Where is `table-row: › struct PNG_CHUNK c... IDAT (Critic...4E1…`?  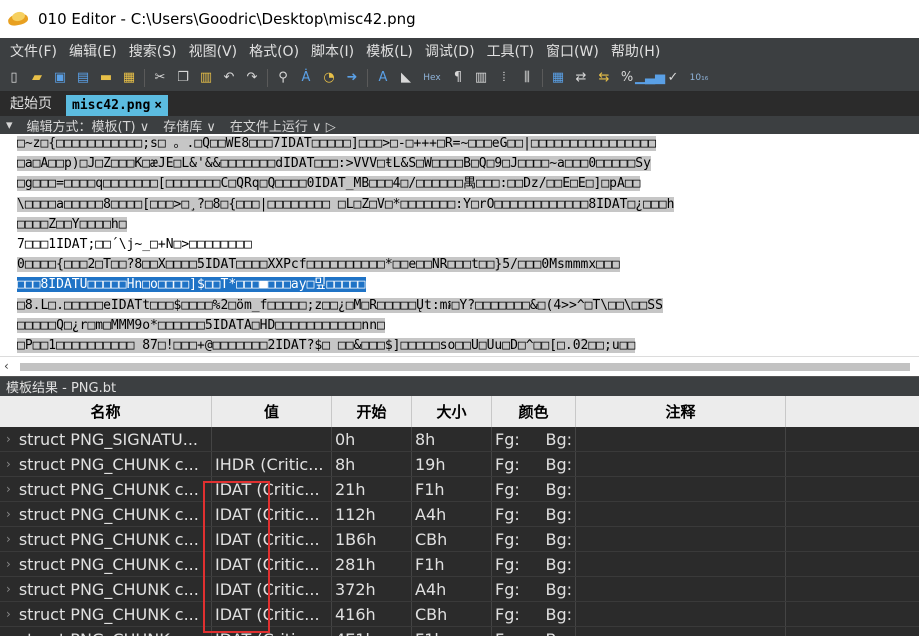 table-row: › struct PNG_CHUNK c... IDAT (Critic...4E1… is located at coordinates (459, 631).